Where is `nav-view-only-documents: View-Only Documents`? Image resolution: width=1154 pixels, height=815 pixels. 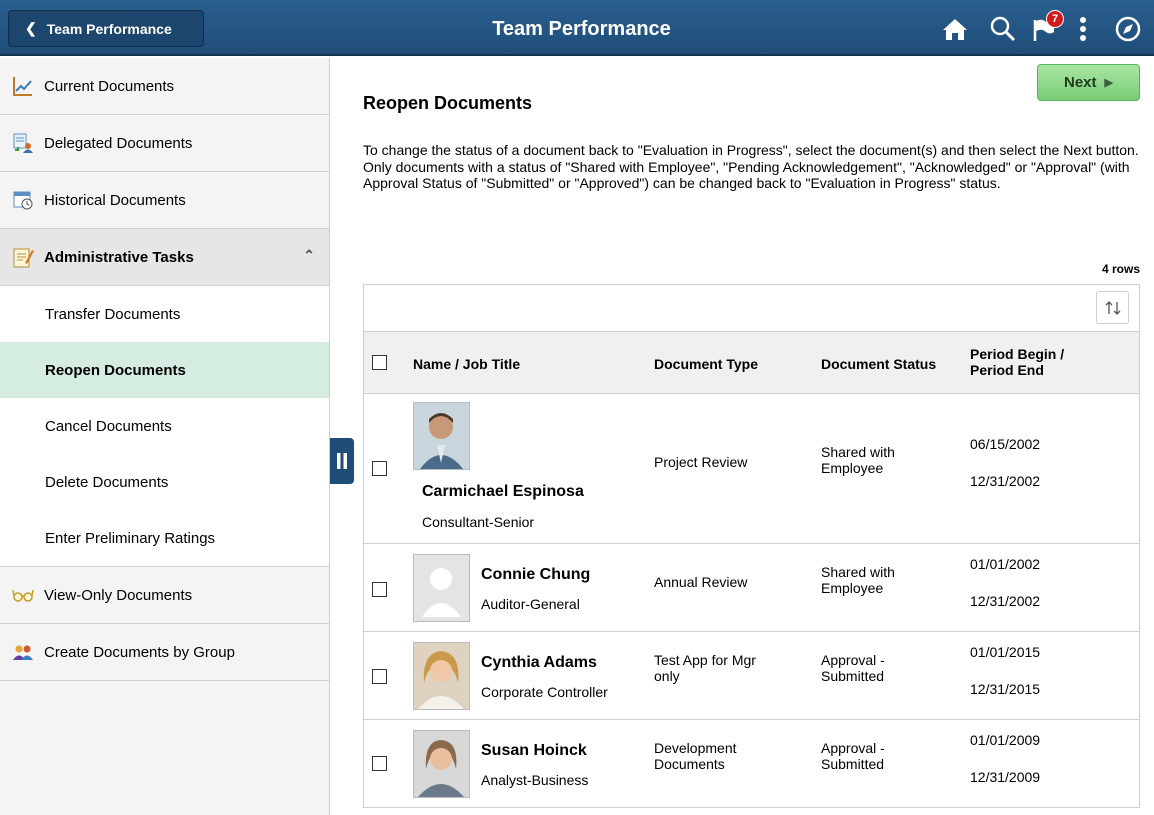
nav-view-only-documents: View-Only Documents is located at coordinates (164, 595).